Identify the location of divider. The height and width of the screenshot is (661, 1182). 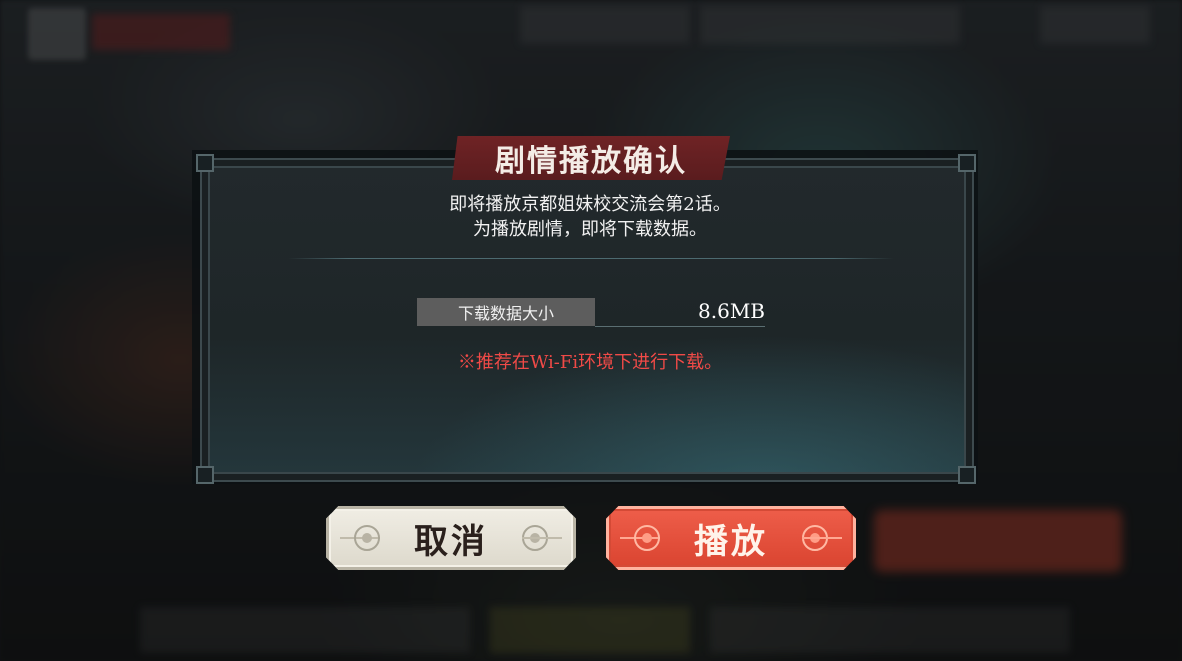
(591, 258).